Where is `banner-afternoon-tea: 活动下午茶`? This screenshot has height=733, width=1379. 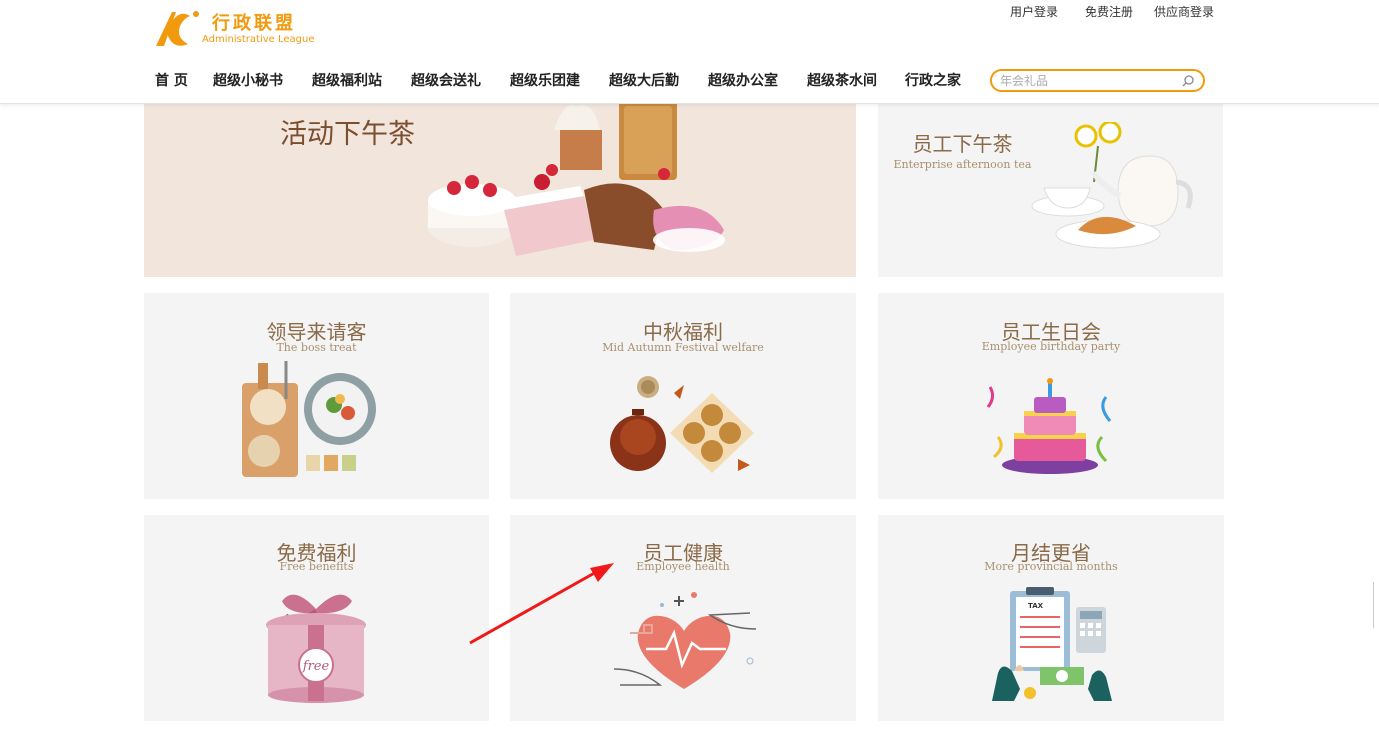
banner-afternoon-tea: 活动下午茶 is located at coordinates (500, 188).